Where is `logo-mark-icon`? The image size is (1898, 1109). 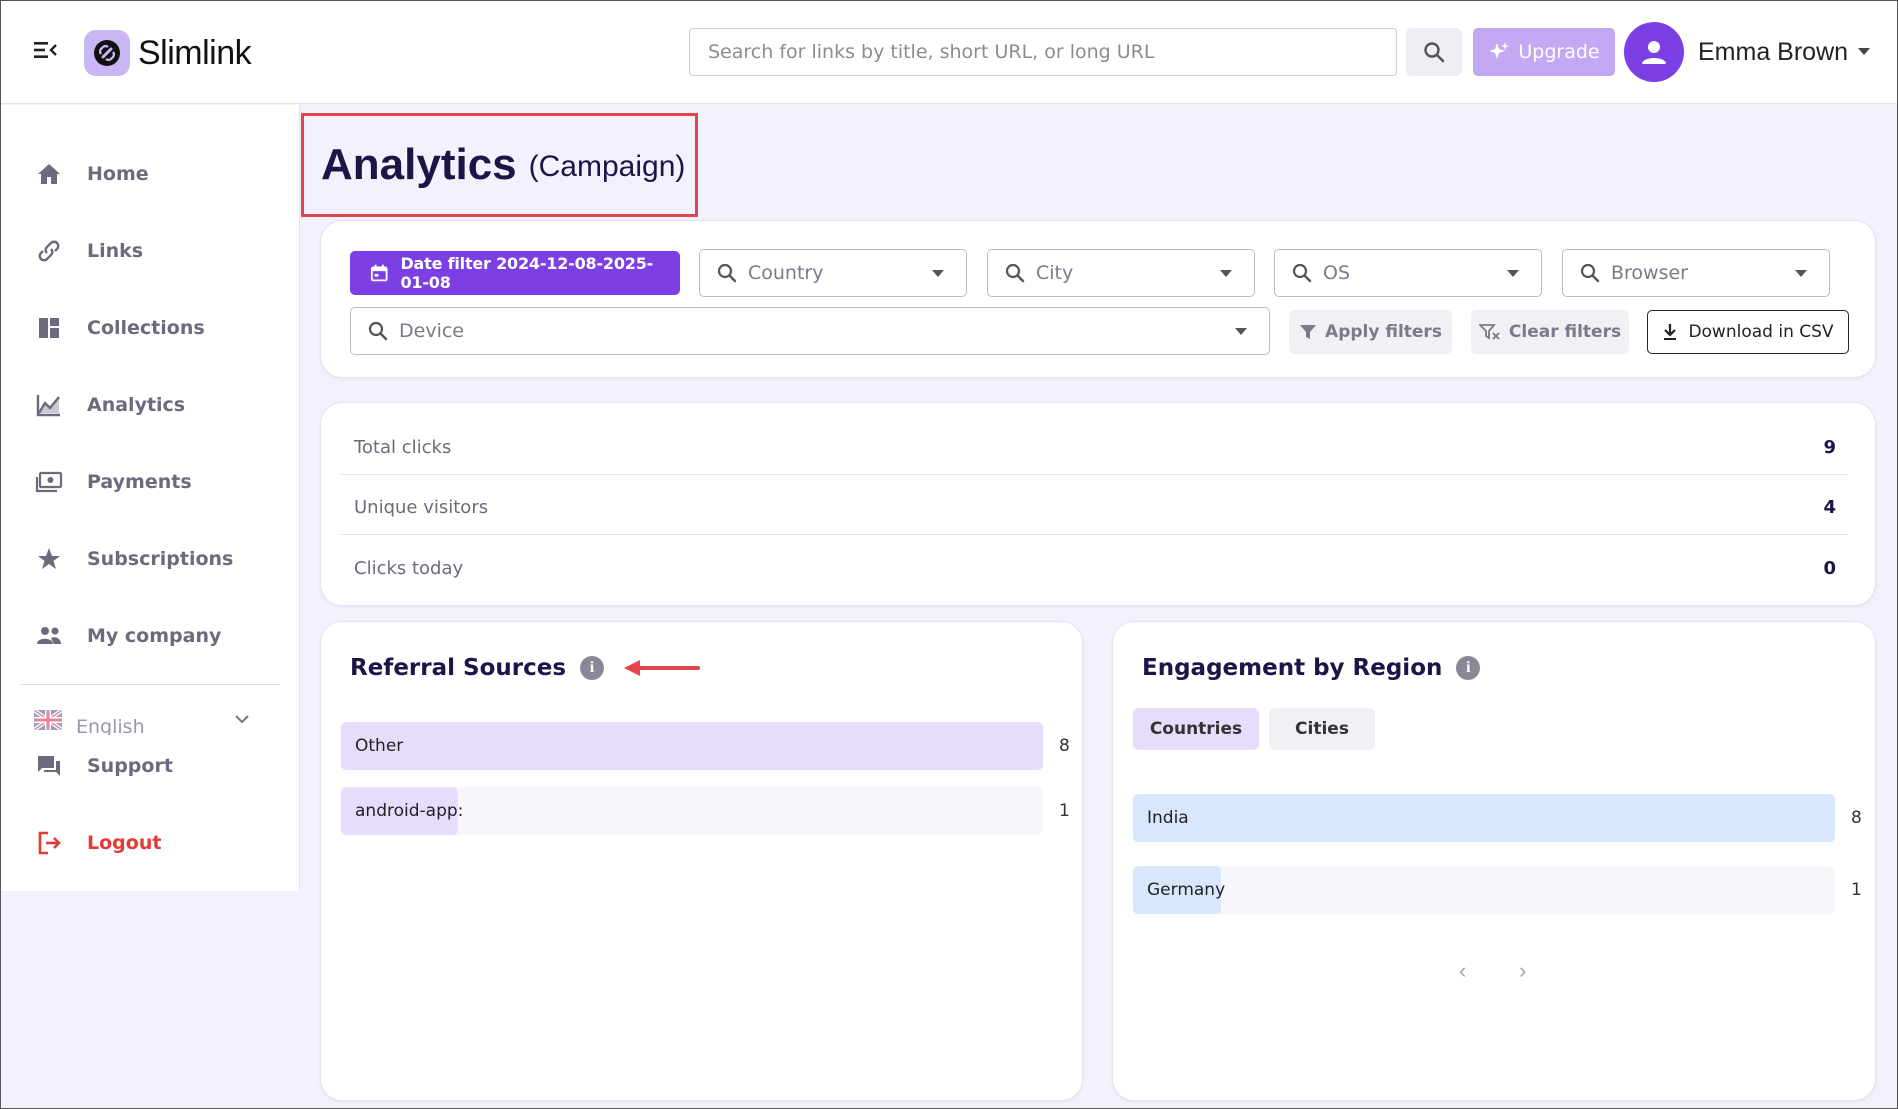 logo-mark-icon is located at coordinates (107, 53).